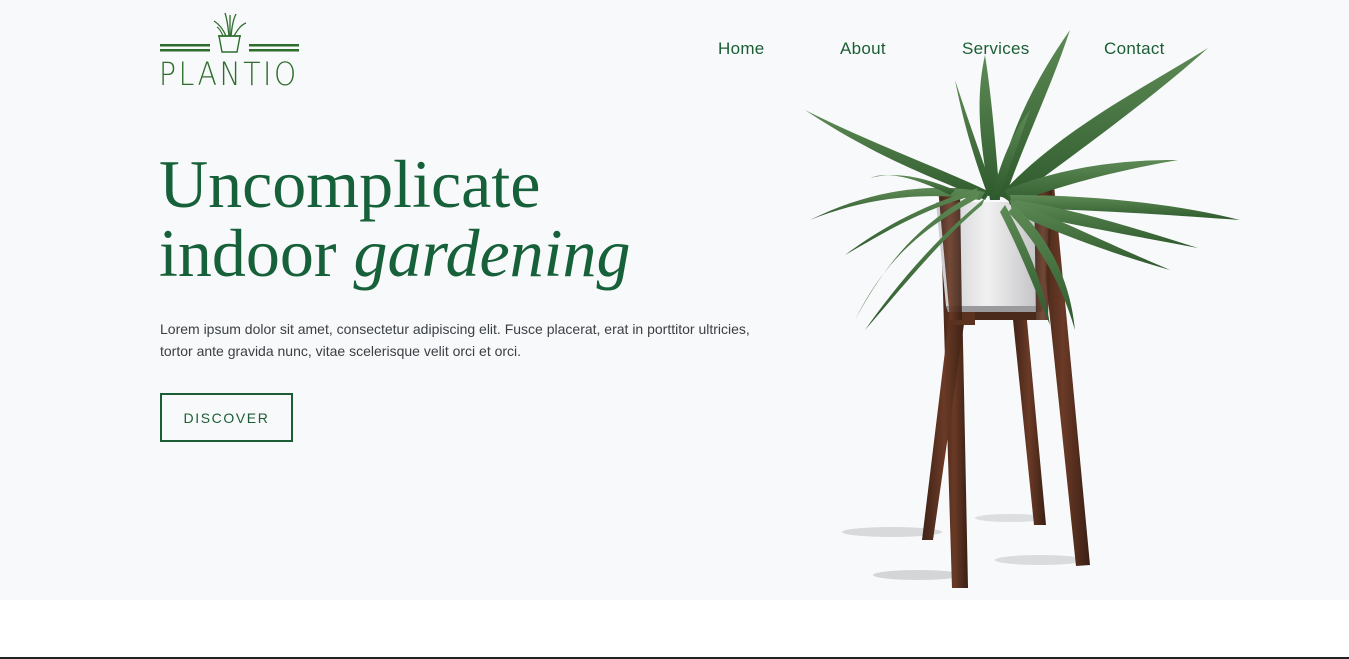  I want to click on hero-title: Uncomplicate indoor gardening, so click(395, 219).